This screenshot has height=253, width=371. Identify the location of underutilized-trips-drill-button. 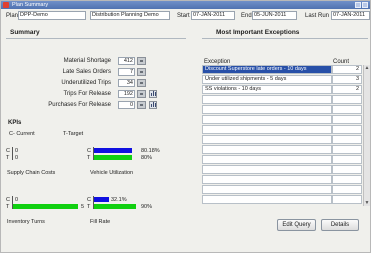
(141, 83).